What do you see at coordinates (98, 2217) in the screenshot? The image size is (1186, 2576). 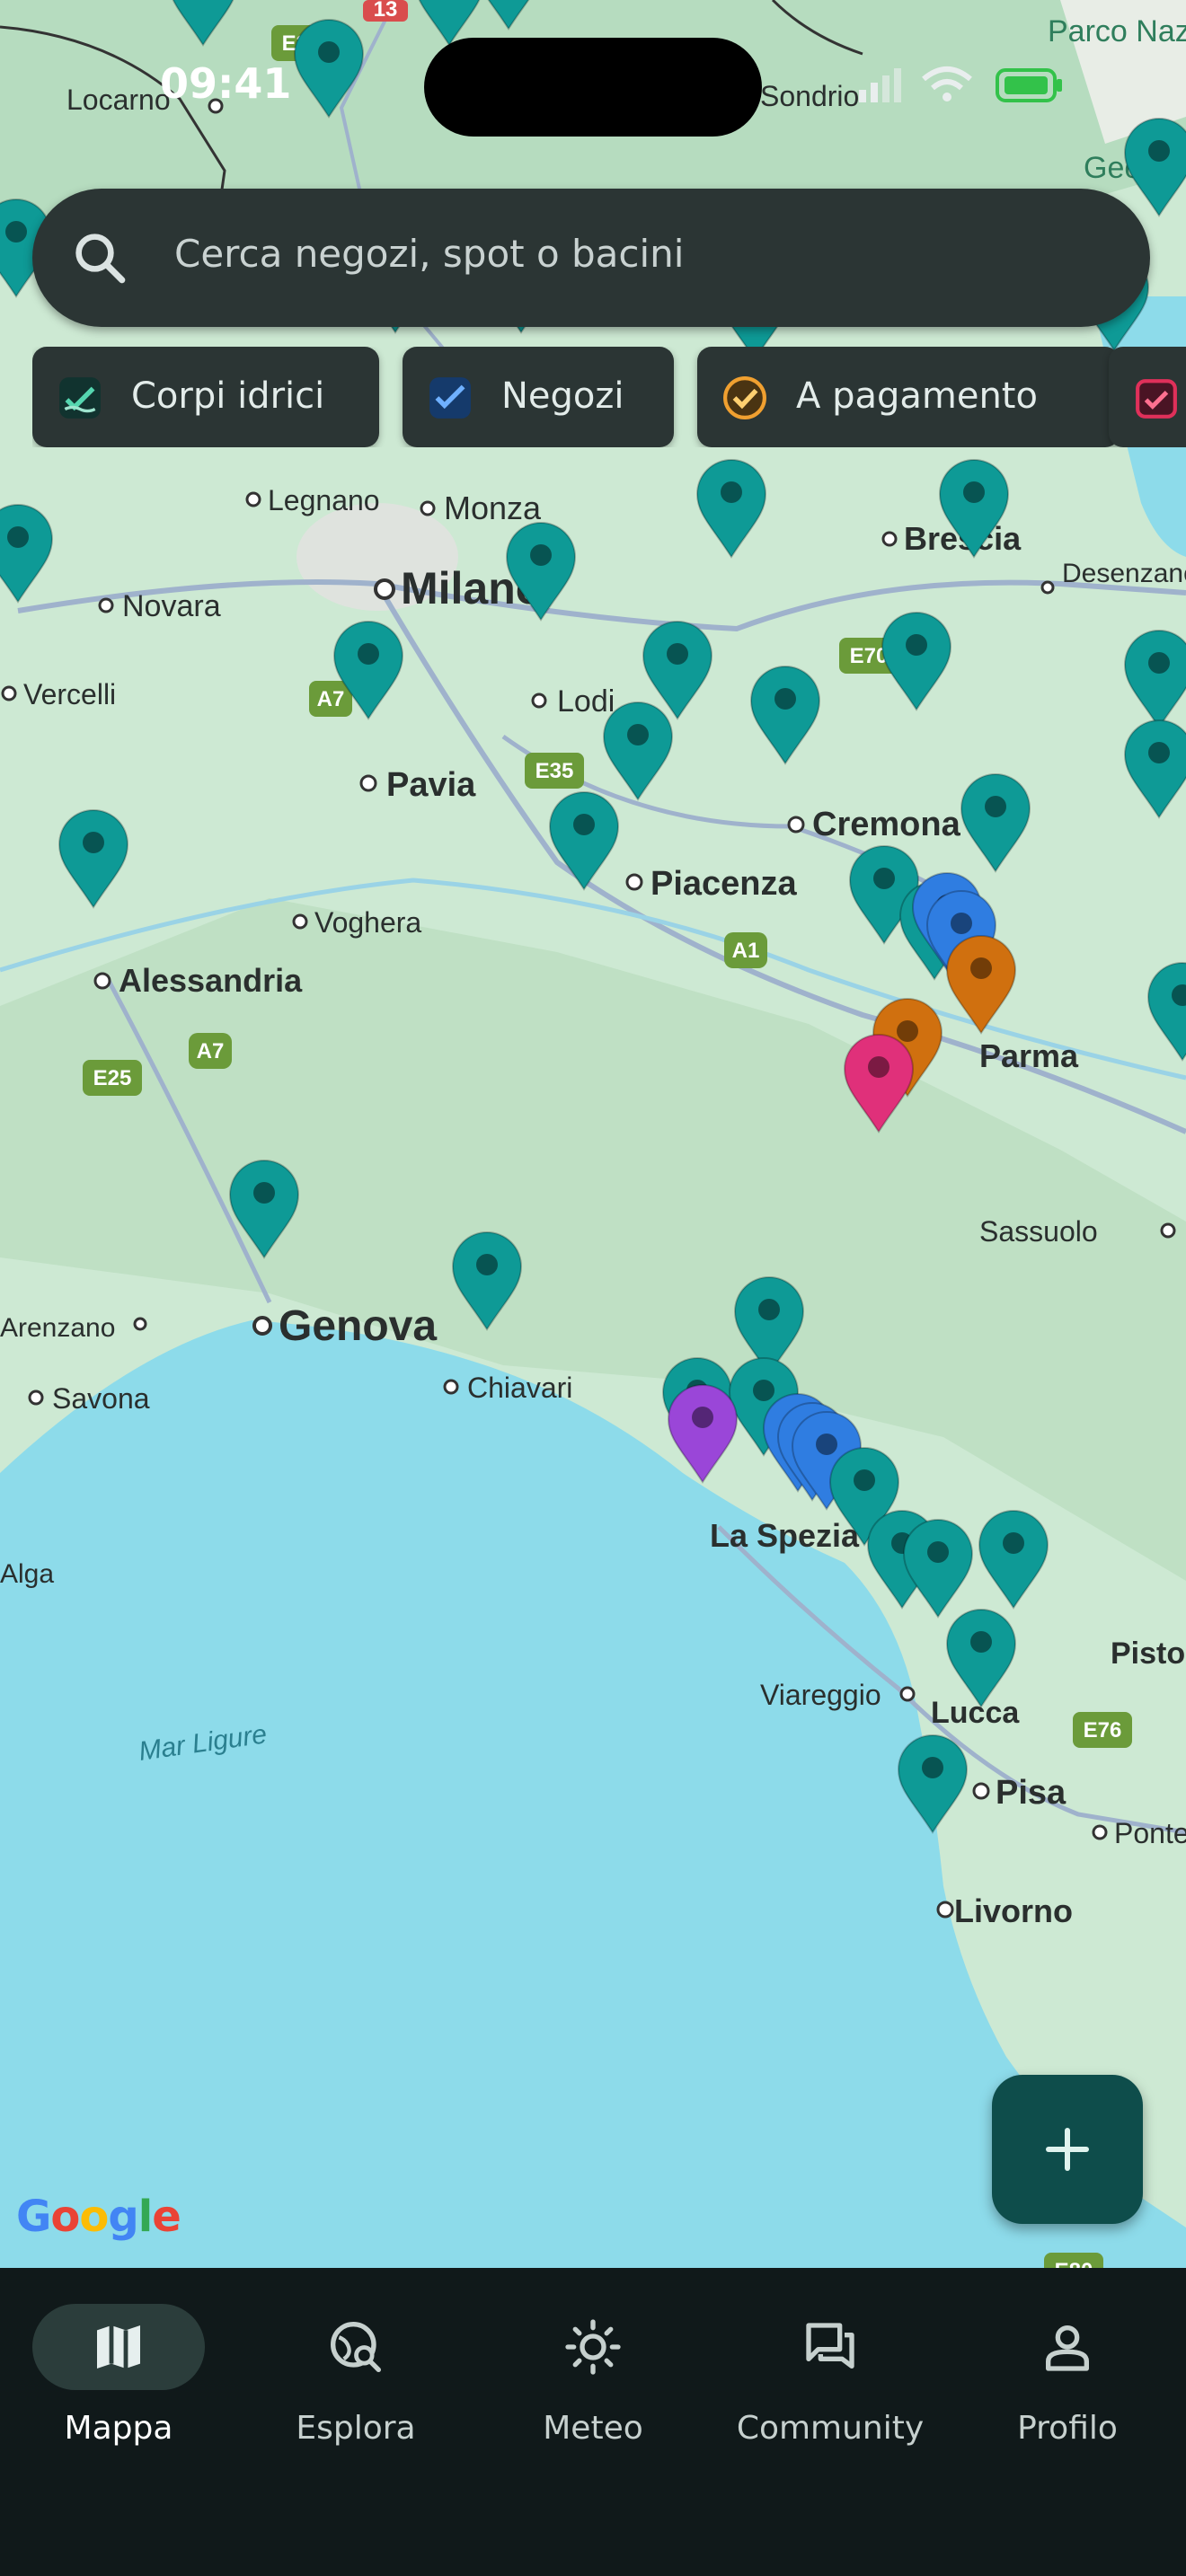 I see `google-logo: Google` at bounding box center [98, 2217].